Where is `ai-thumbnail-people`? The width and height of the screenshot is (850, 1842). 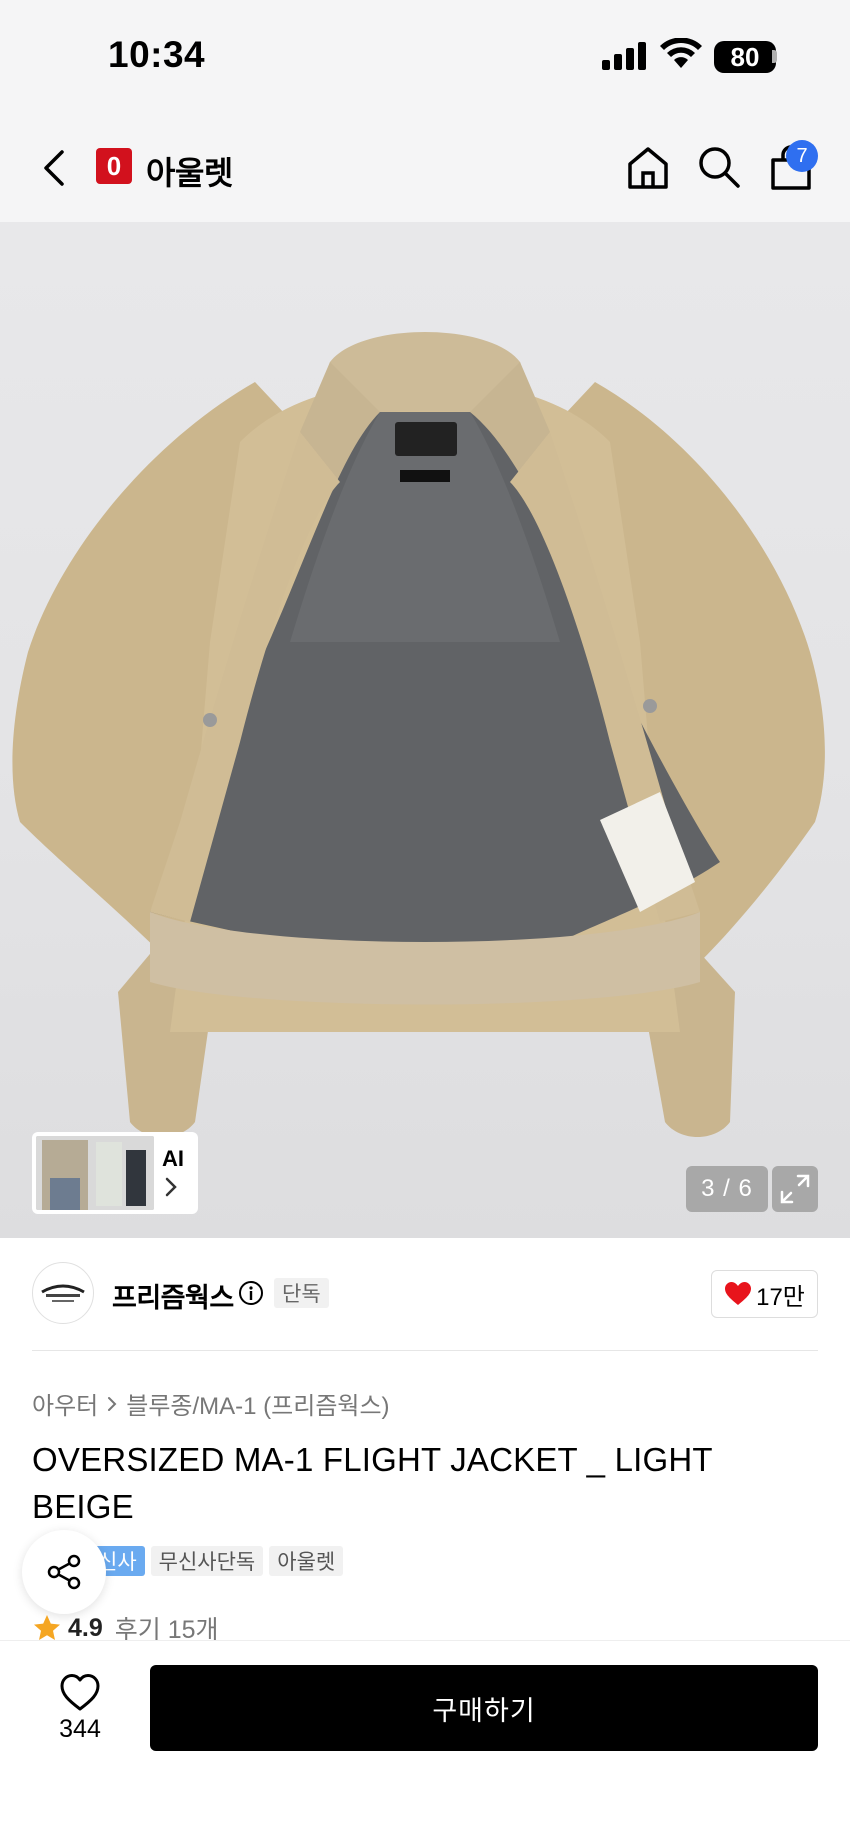
ai-thumbnail-people is located at coordinates (95, 1173).